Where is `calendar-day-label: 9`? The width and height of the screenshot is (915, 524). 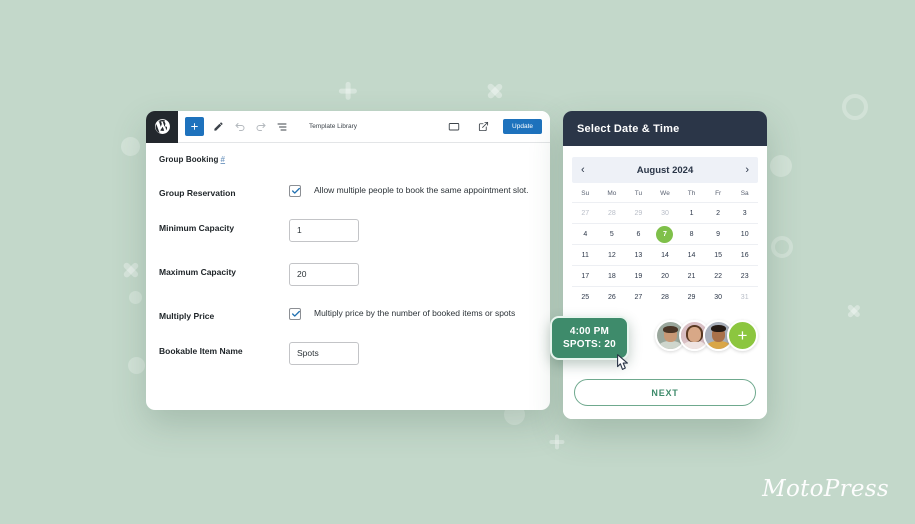 calendar-day-label: 9 is located at coordinates (718, 234).